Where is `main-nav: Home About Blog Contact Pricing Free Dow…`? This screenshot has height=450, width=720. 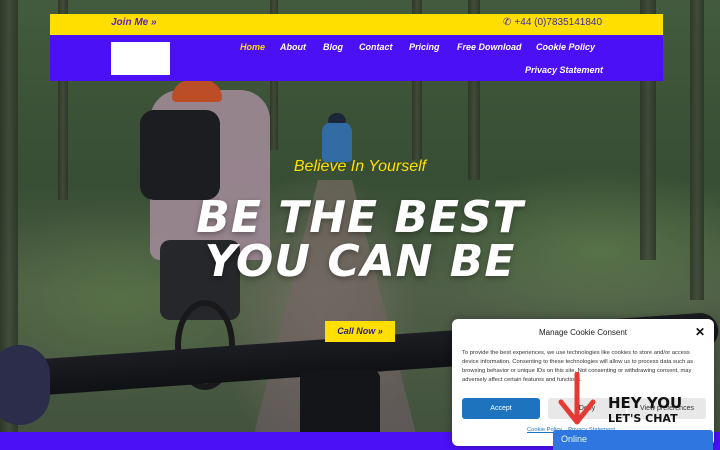
main-nav: Home About Blog Contact Pricing Free Dow… is located at coordinates (356, 58).